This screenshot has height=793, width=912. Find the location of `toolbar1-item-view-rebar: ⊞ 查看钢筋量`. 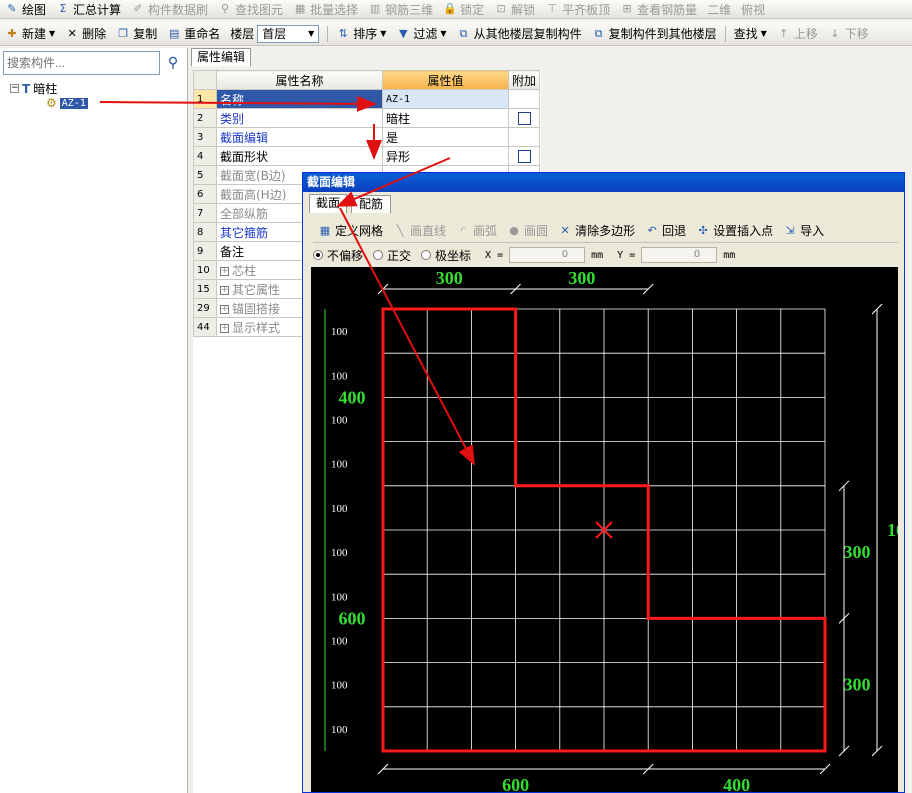

toolbar1-item-view-rebar: ⊞ 查看钢筋量 is located at coordinates (658, 9).